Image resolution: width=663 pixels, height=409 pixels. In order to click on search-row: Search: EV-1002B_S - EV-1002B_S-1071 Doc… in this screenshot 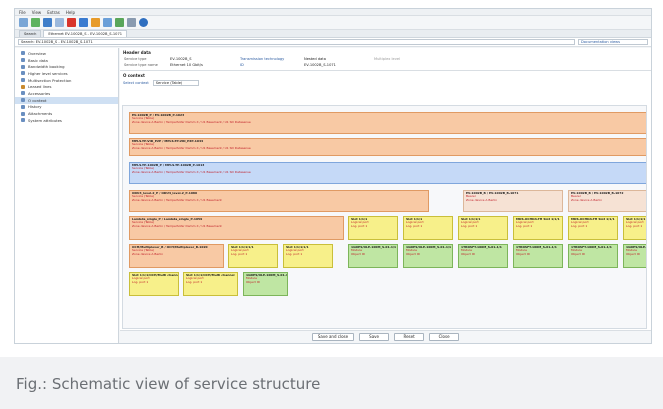, I will do `click(333, 42)`.